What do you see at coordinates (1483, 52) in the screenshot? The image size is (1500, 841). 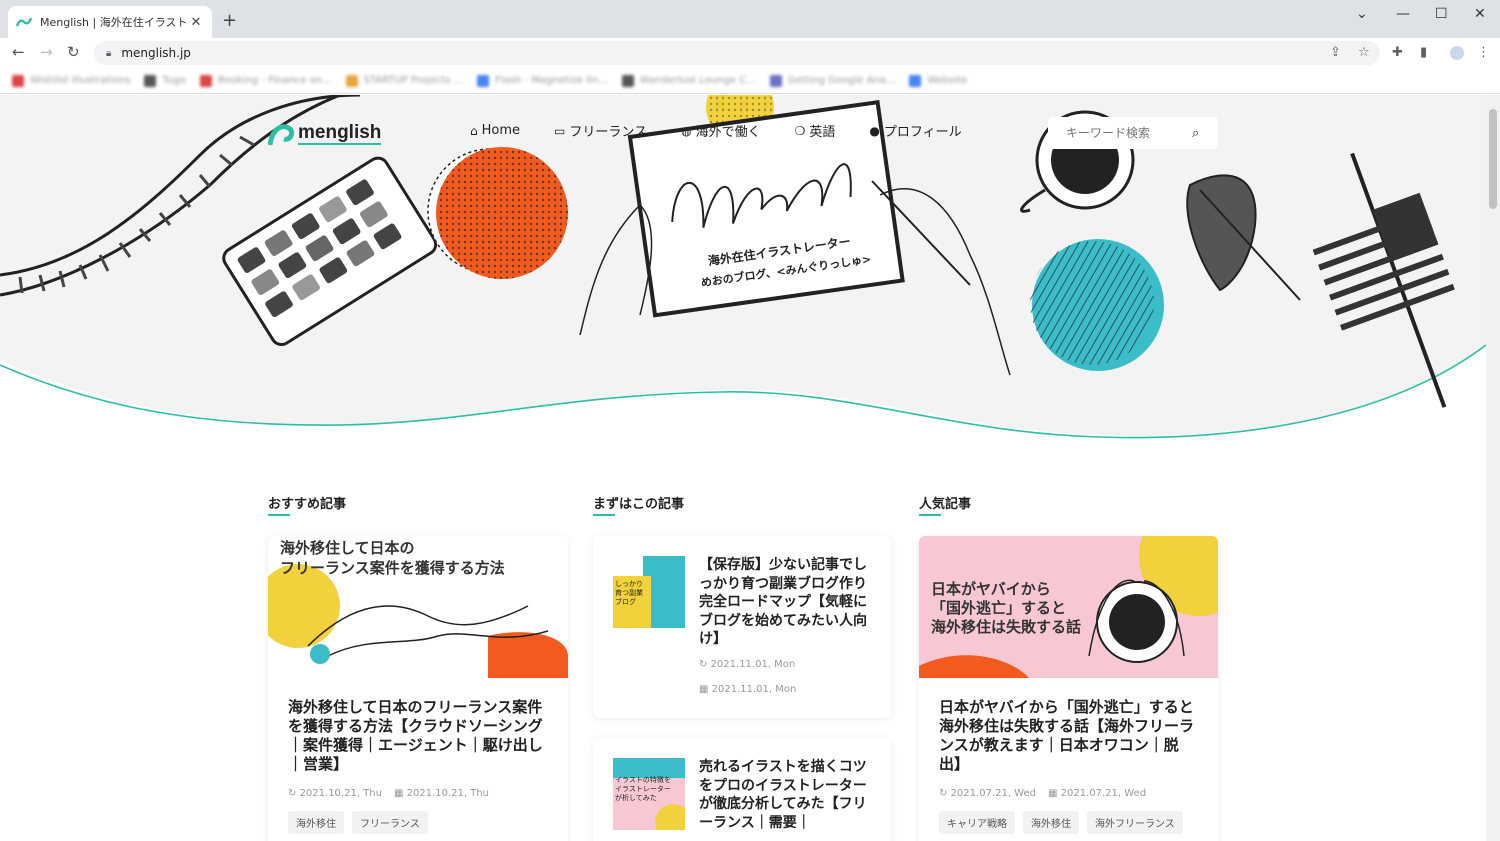 I see `menu-icon: ⋮` at bounding box center [1483, 52].